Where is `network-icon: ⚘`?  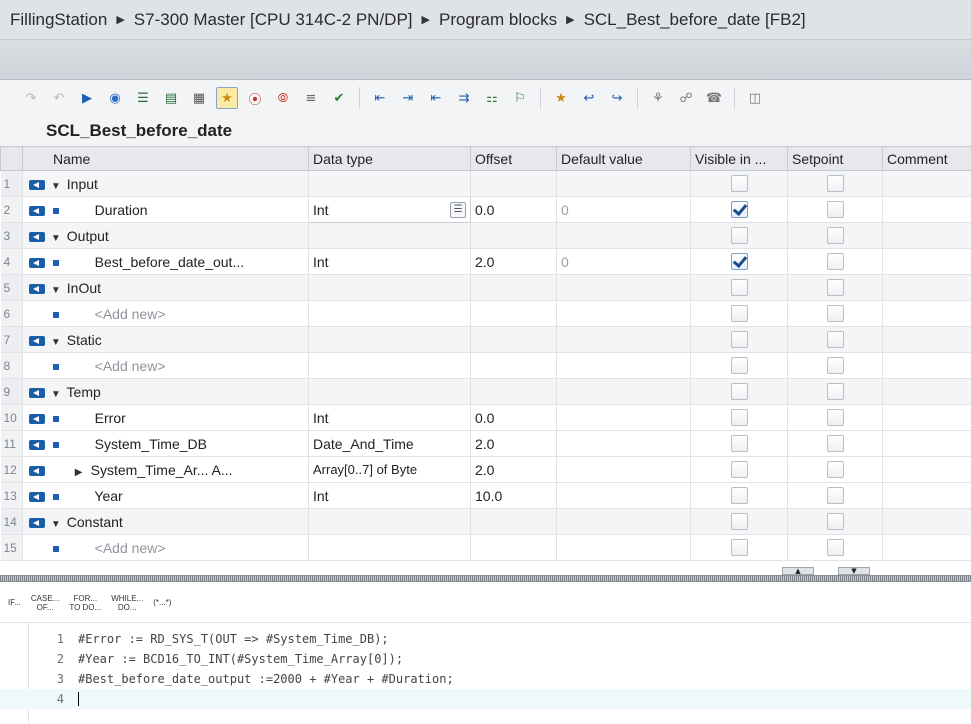 network-icon: ⚘ is located at coordinates (658, 98).